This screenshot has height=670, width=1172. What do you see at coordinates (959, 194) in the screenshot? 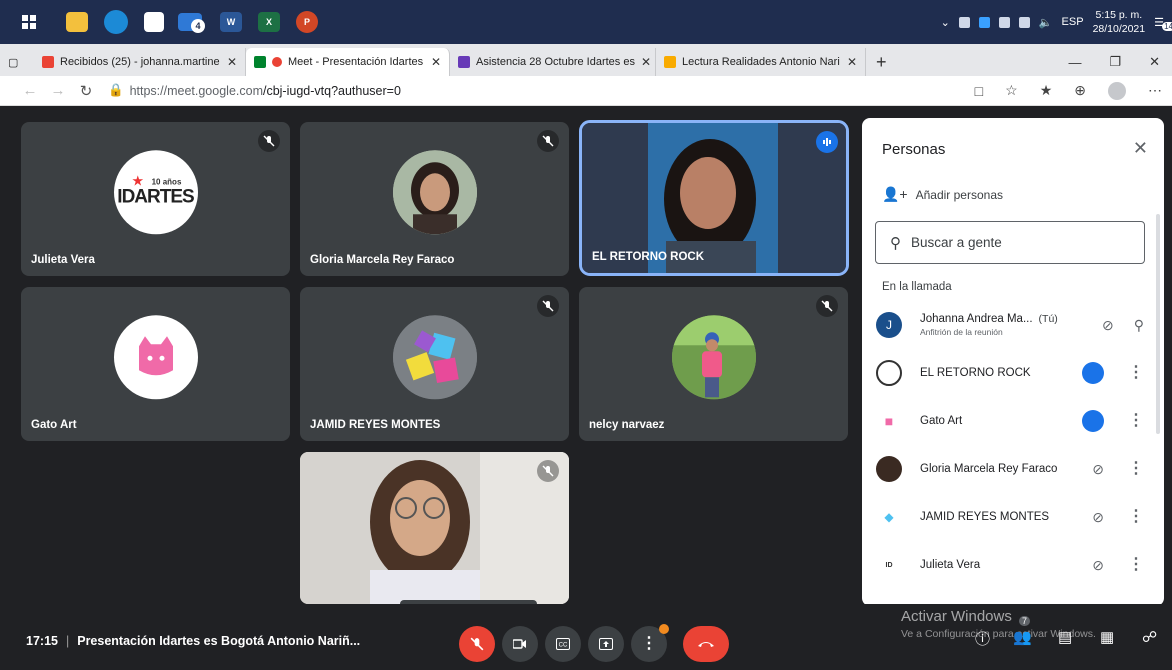
I see `add-people-label: Añadir personas` at bounding box center [959, 194].